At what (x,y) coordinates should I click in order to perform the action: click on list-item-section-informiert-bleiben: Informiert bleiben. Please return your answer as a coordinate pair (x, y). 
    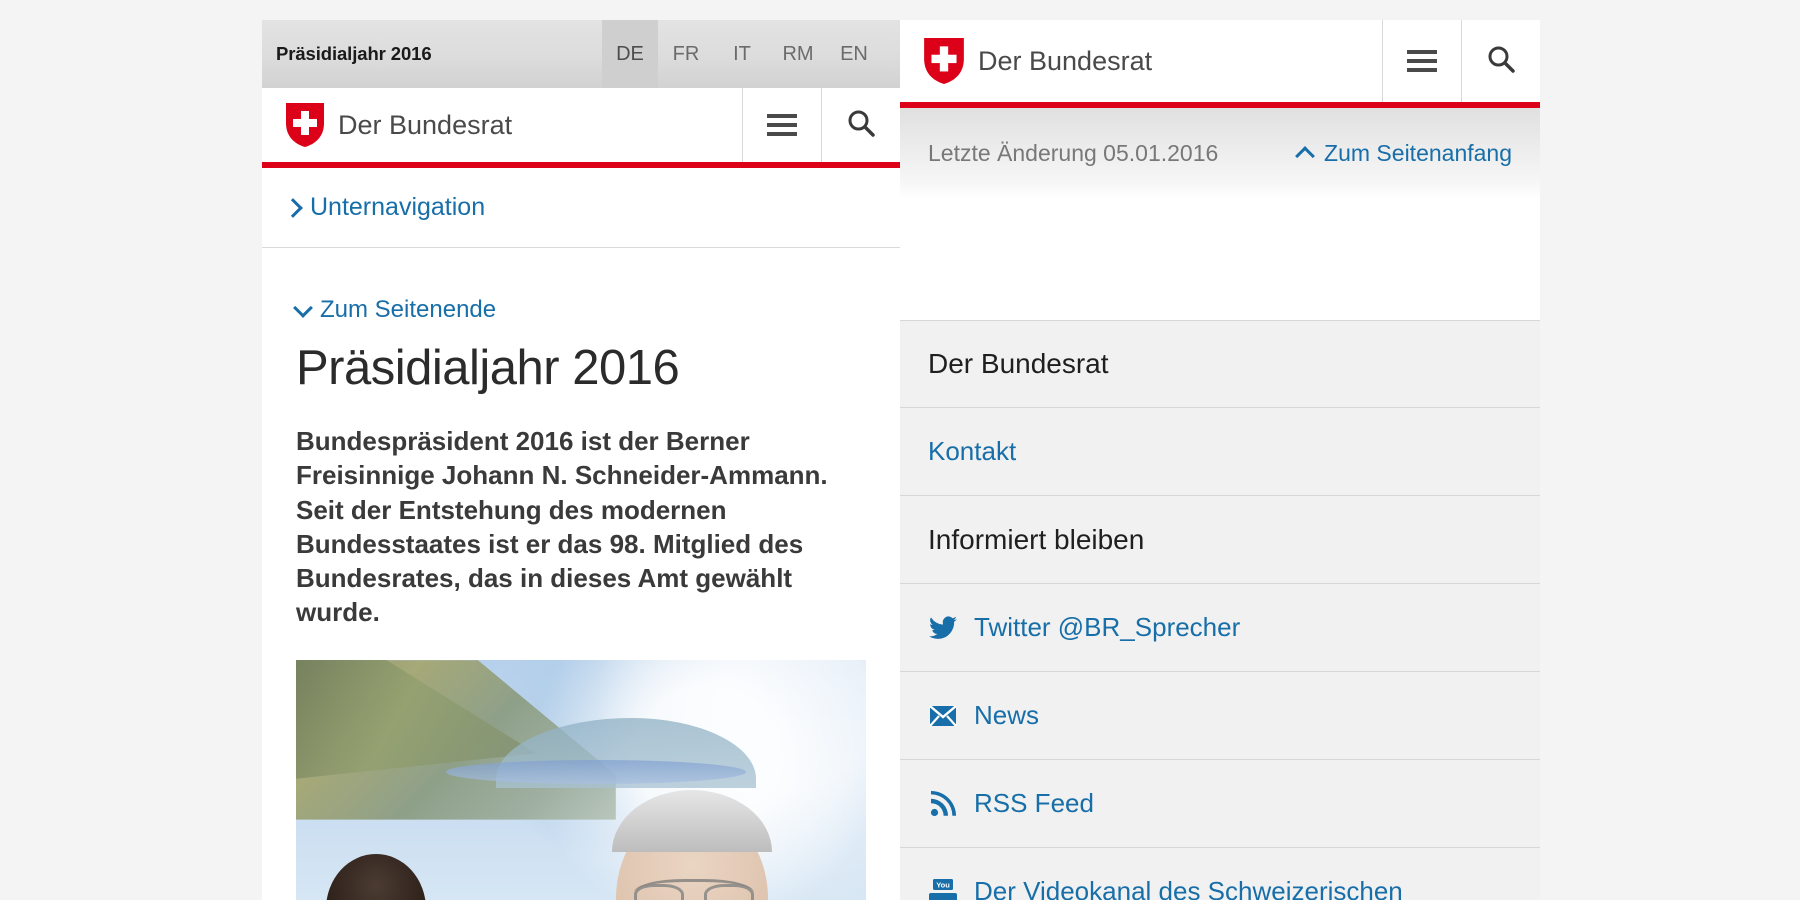
    Looking at the image, I should click on (1220, 540).